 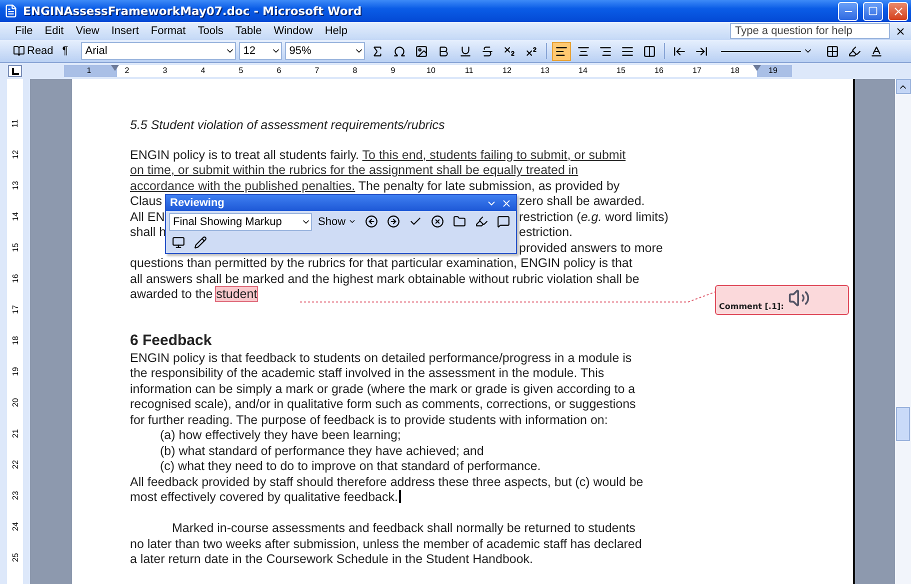 What do you see at coordinates (605, 51) in the screenshot?
I see `align-right-icon` at bounding box center [605, 51].